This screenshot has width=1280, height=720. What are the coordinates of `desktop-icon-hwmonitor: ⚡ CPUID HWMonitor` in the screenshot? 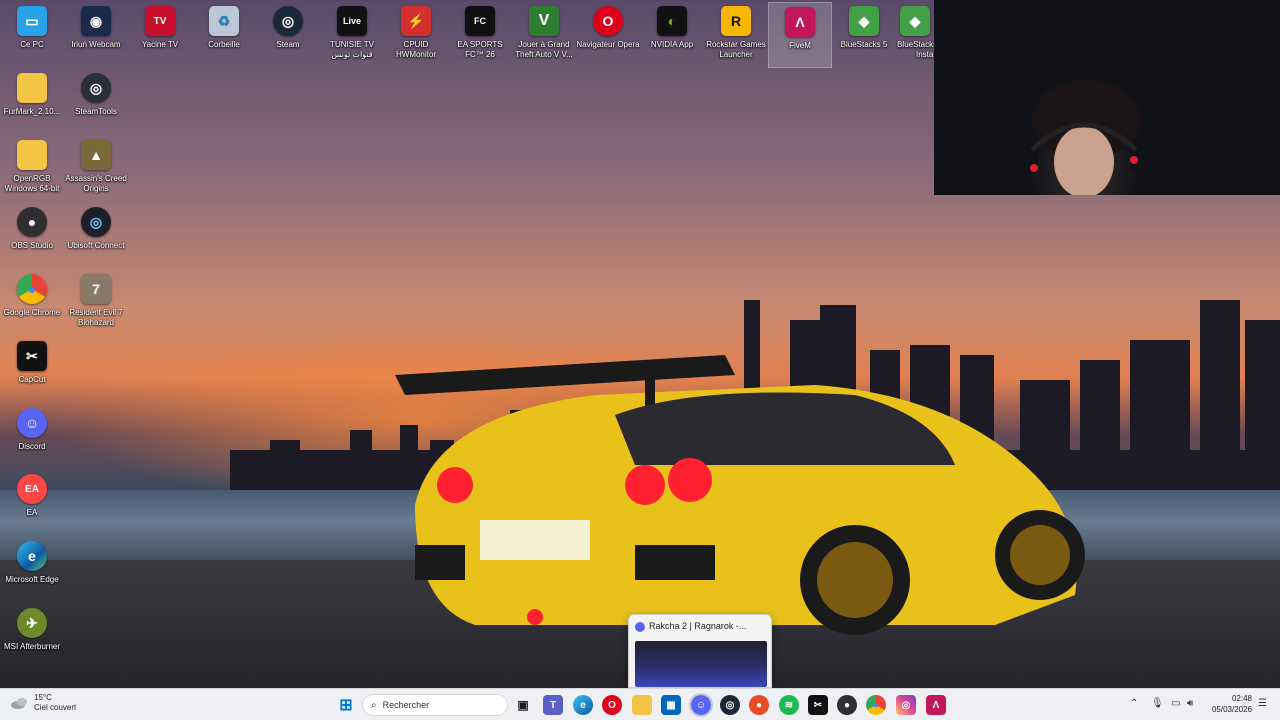 It's located at (416, 35).